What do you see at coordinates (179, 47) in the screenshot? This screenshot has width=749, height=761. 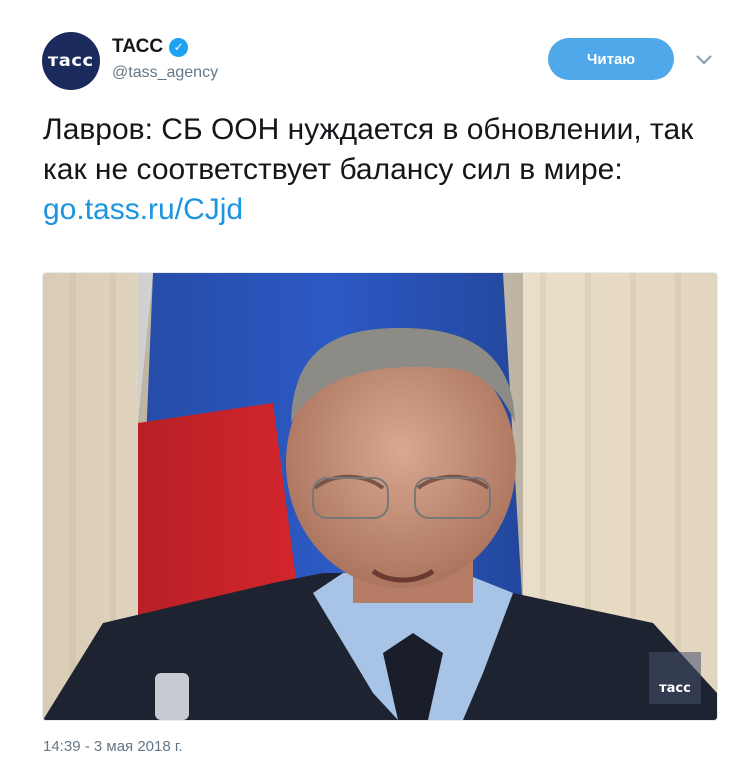 I see `verified-badge-icon: ✓` at bounding box center [179, 47].